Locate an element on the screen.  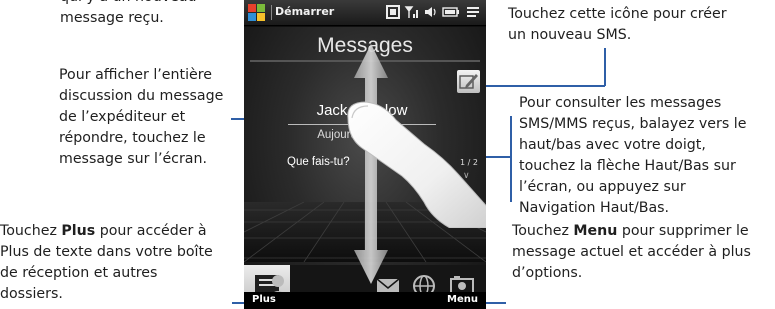
volume-icon is located at coordinates (430, 12).